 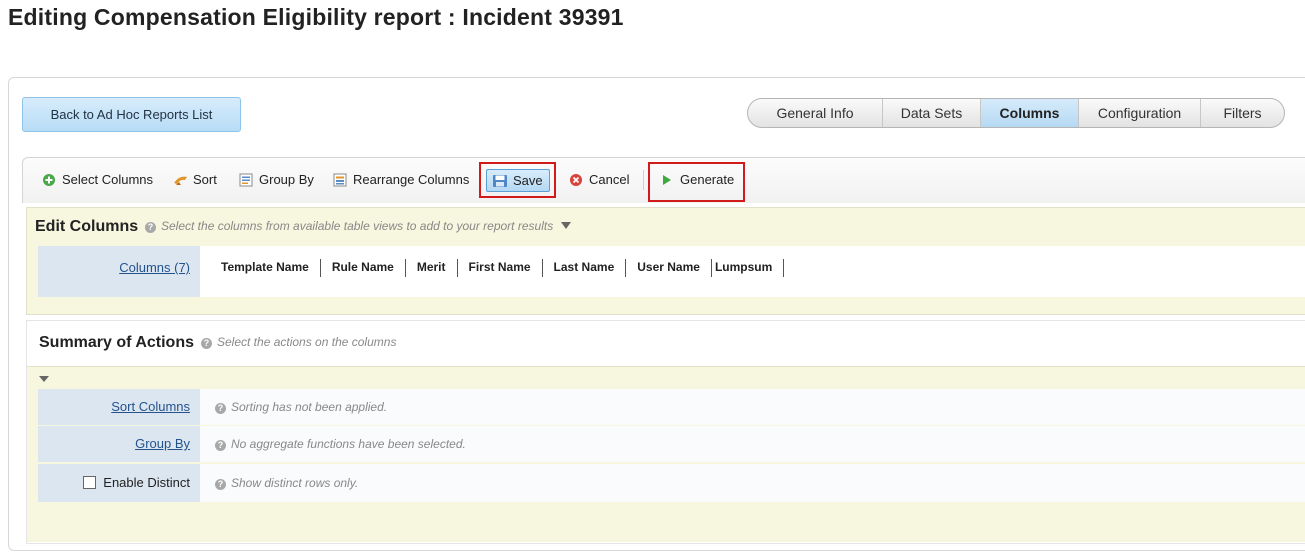 What do you see at coordinates (44, 379) in the screenshot?
I see `collapse-icon` at bounding box center [44, 379].